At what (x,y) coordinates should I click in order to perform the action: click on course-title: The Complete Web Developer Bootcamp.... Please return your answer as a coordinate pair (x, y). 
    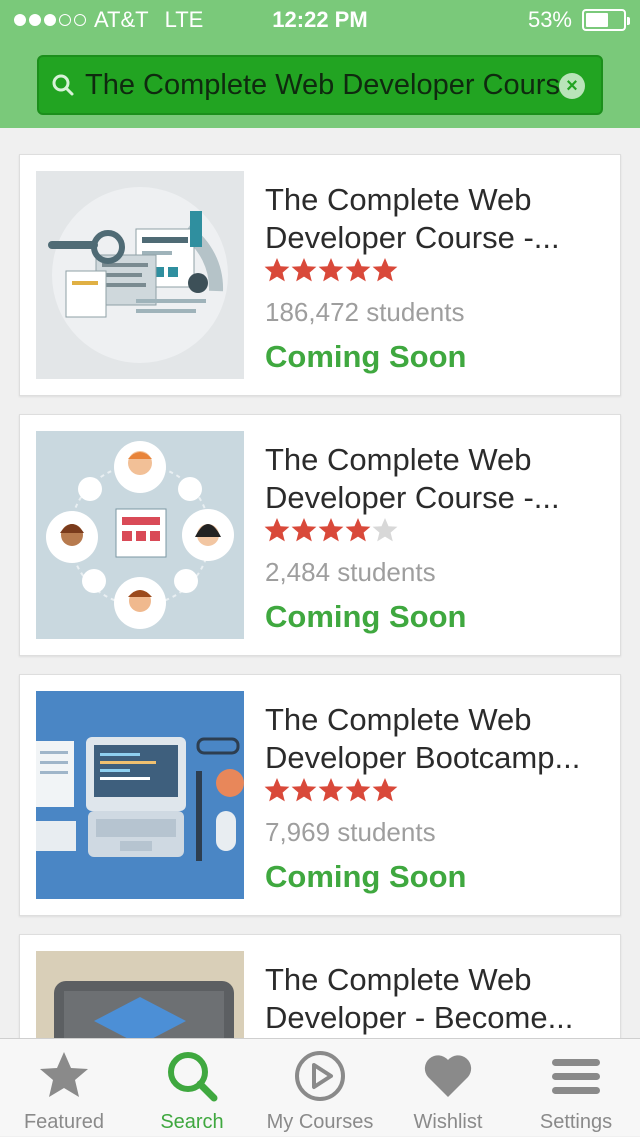
    Looking at the image, I should click on (423, 738).